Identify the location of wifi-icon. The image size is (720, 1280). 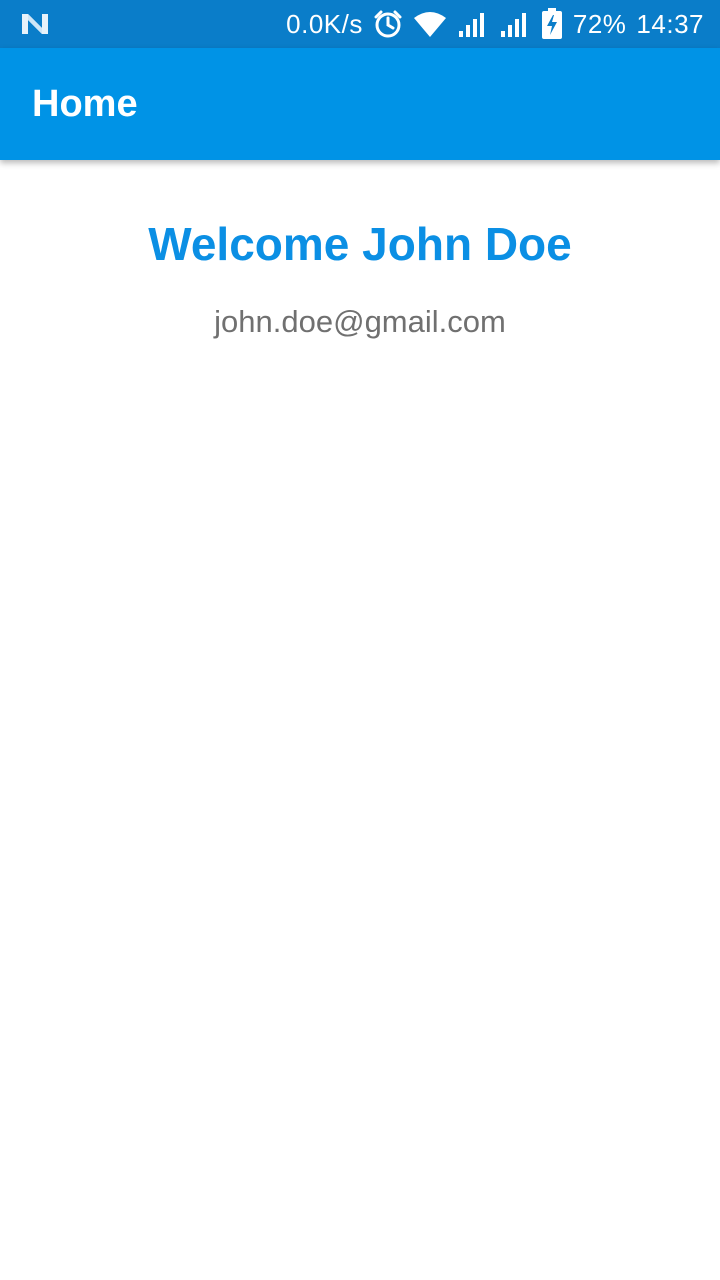
(429, 24).